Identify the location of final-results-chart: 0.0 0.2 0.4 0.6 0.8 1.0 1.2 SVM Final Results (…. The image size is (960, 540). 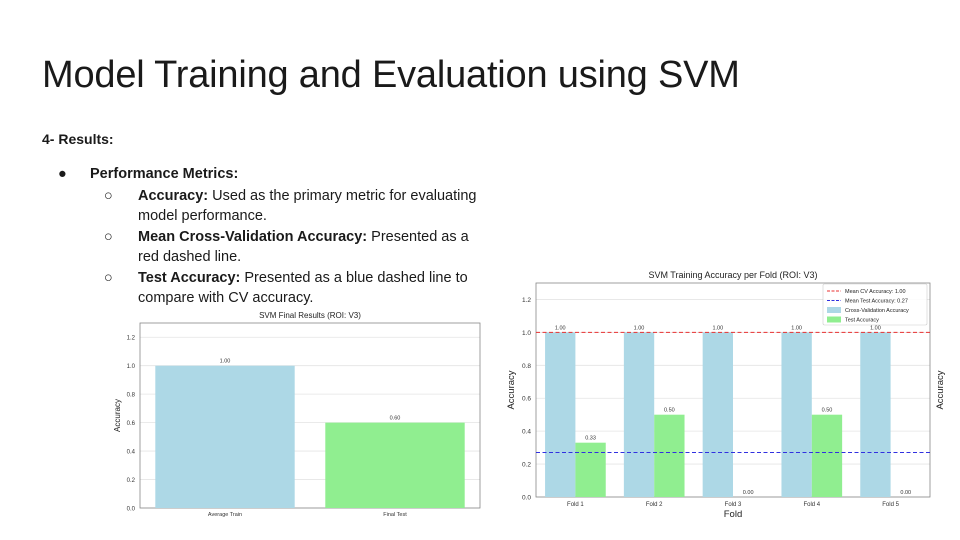
(297, 414).